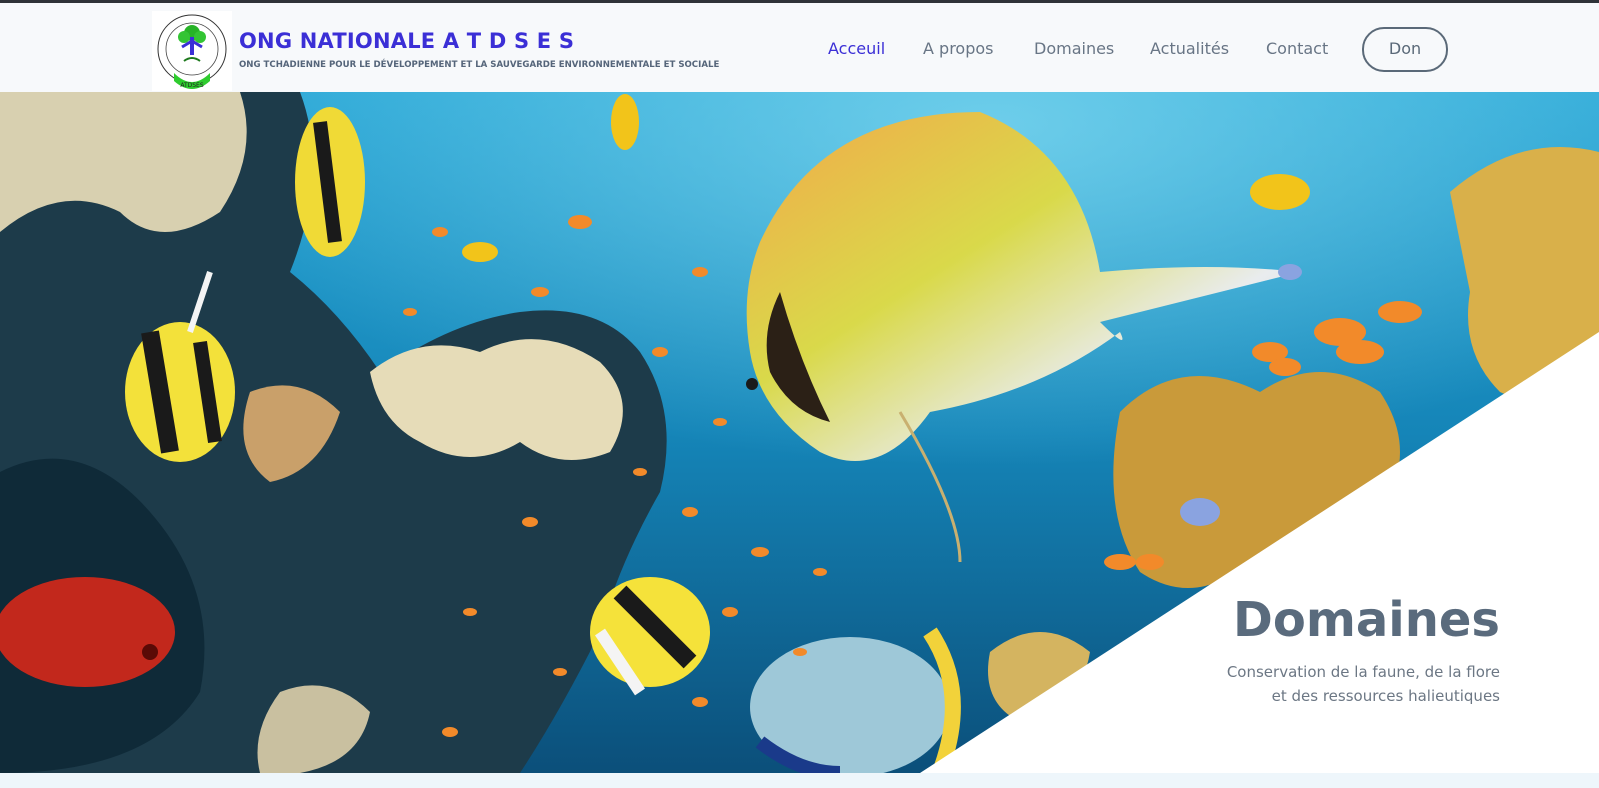  I want to click on red-fish, so click(87, 632).